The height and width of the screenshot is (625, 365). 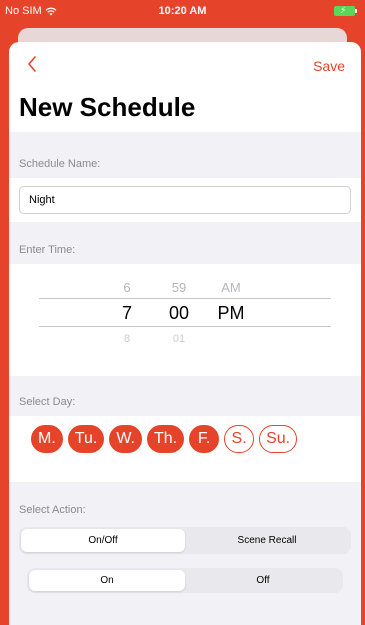 I want to click on schedule-name-input: Night, so click(x=185, y=200).